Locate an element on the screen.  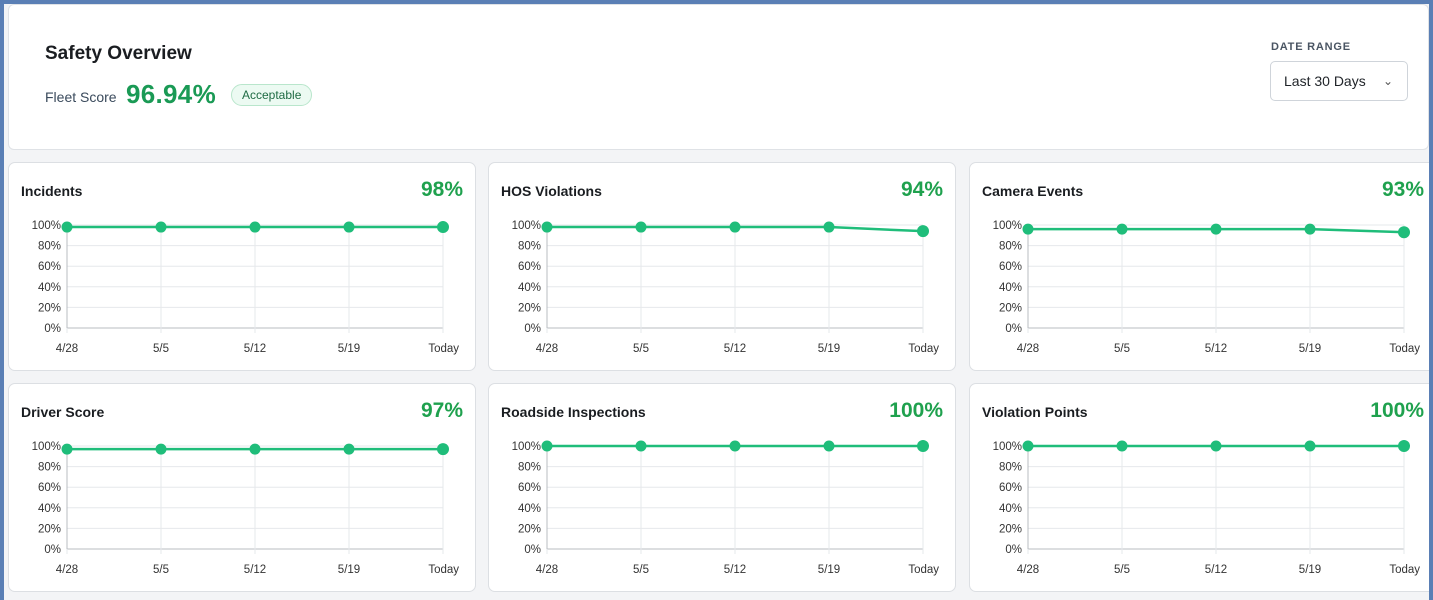
chevron-down-icon: ⌄ is located at coordinates (1387, 81).